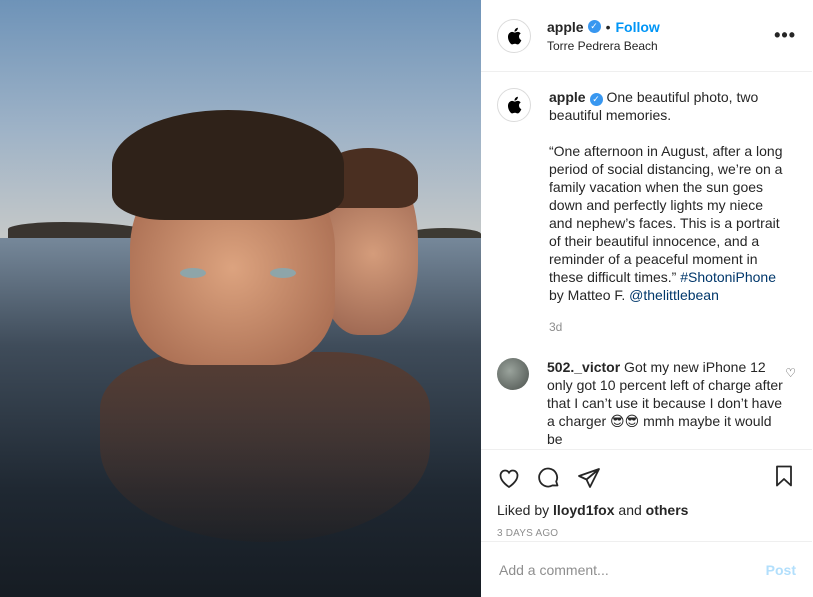 Image resolution: width=813 pixels, height=597 pixels. I want to click on liked-by-prefix: Liked by, so click(525, 510).